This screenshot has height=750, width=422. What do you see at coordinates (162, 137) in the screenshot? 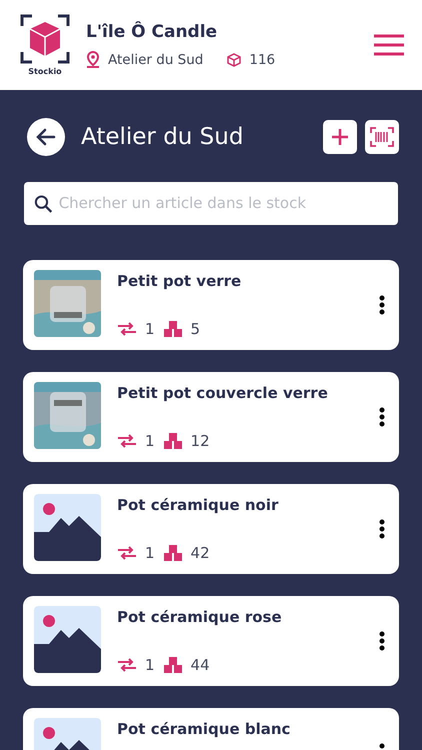
I see `page-title: Atelier du Sud` at bounding box center [162, 137].